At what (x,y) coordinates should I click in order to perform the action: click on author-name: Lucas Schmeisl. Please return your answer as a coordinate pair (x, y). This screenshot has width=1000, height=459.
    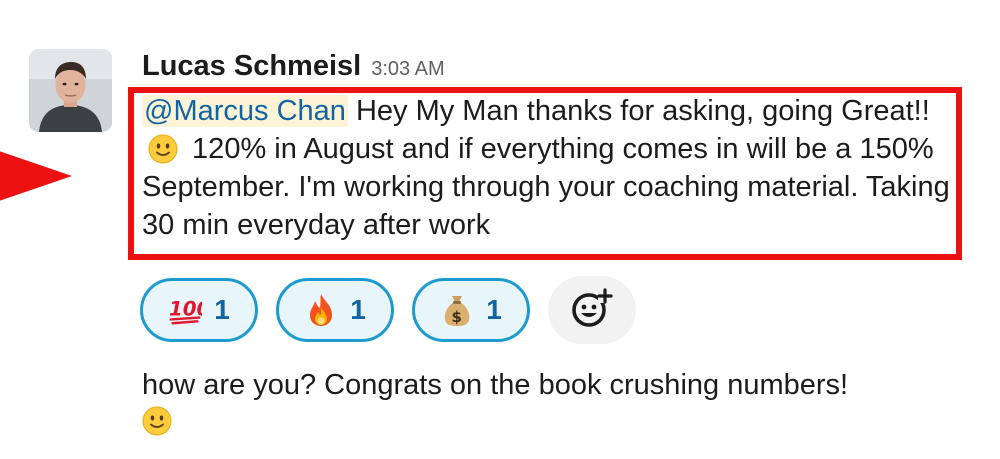
    Looking at the image, I should click on (251, 66).